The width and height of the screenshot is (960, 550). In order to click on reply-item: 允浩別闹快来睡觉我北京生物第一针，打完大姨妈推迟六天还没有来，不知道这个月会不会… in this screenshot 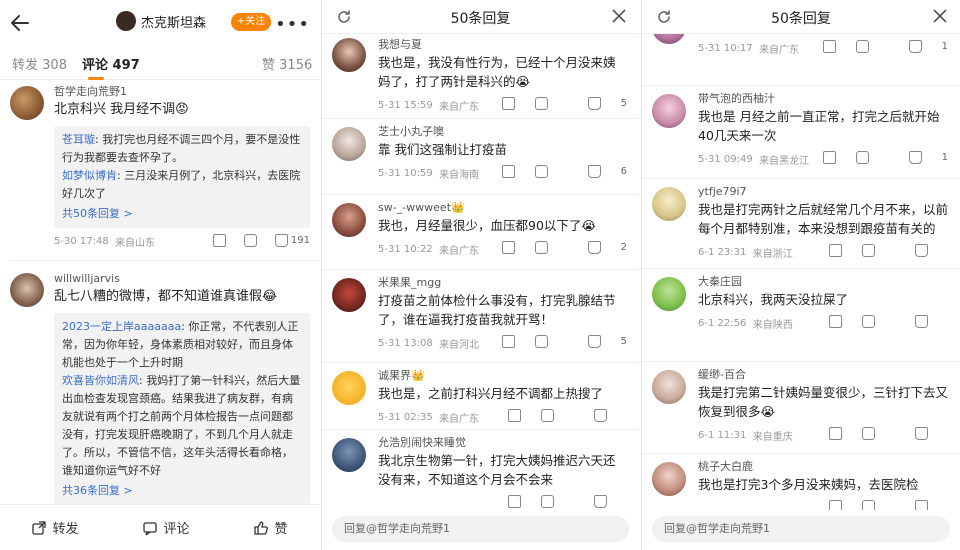, I will do `click(480, 470)`.